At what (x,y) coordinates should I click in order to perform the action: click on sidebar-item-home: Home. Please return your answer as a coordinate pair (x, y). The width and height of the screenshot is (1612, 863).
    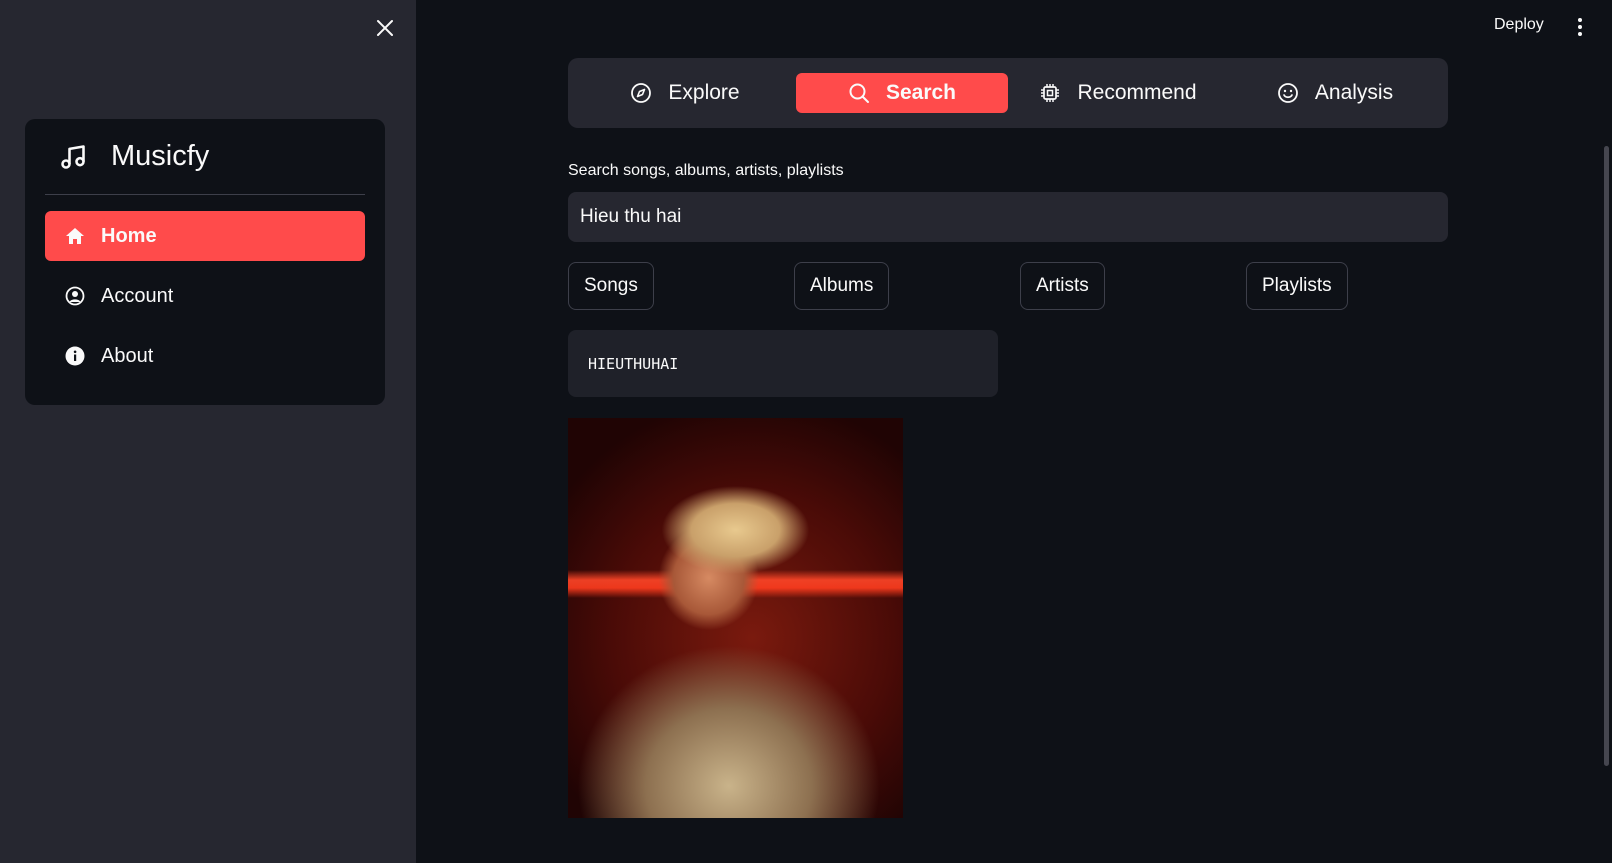
    Looking at the image, I should click on (205, 236).